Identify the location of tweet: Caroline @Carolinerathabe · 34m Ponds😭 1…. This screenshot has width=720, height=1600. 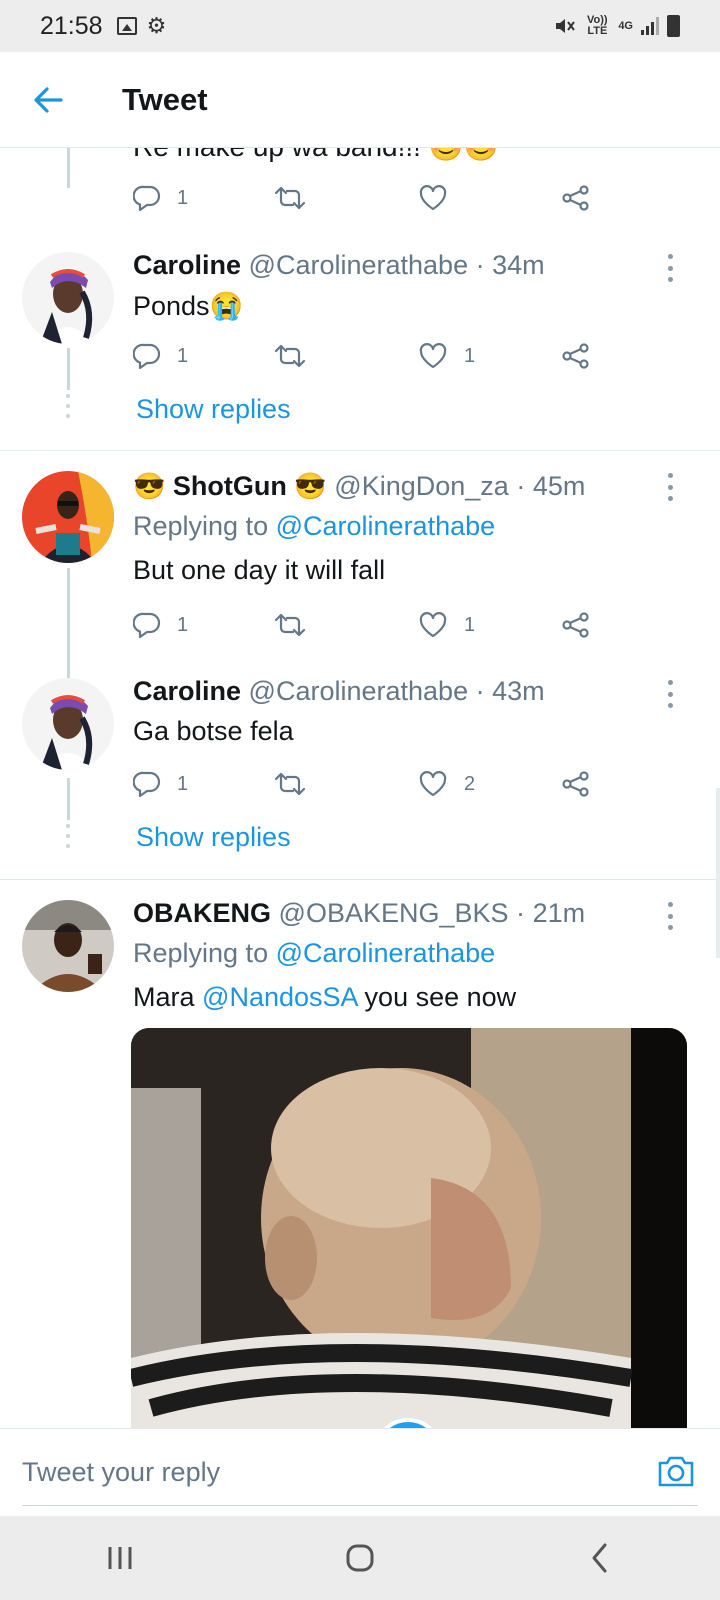
(360, 344).